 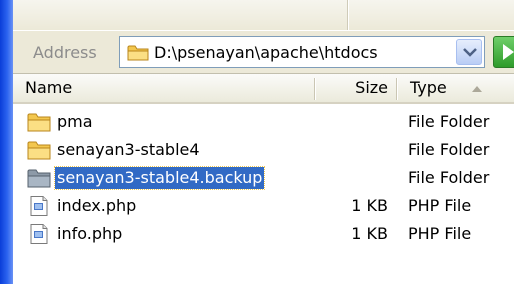 What do you see at coordinates (263, 150) in the screenshot?
I see `file-row-senayan3-stable4: senayan3-stable4 File Folder` at bounding box center [263, 150].